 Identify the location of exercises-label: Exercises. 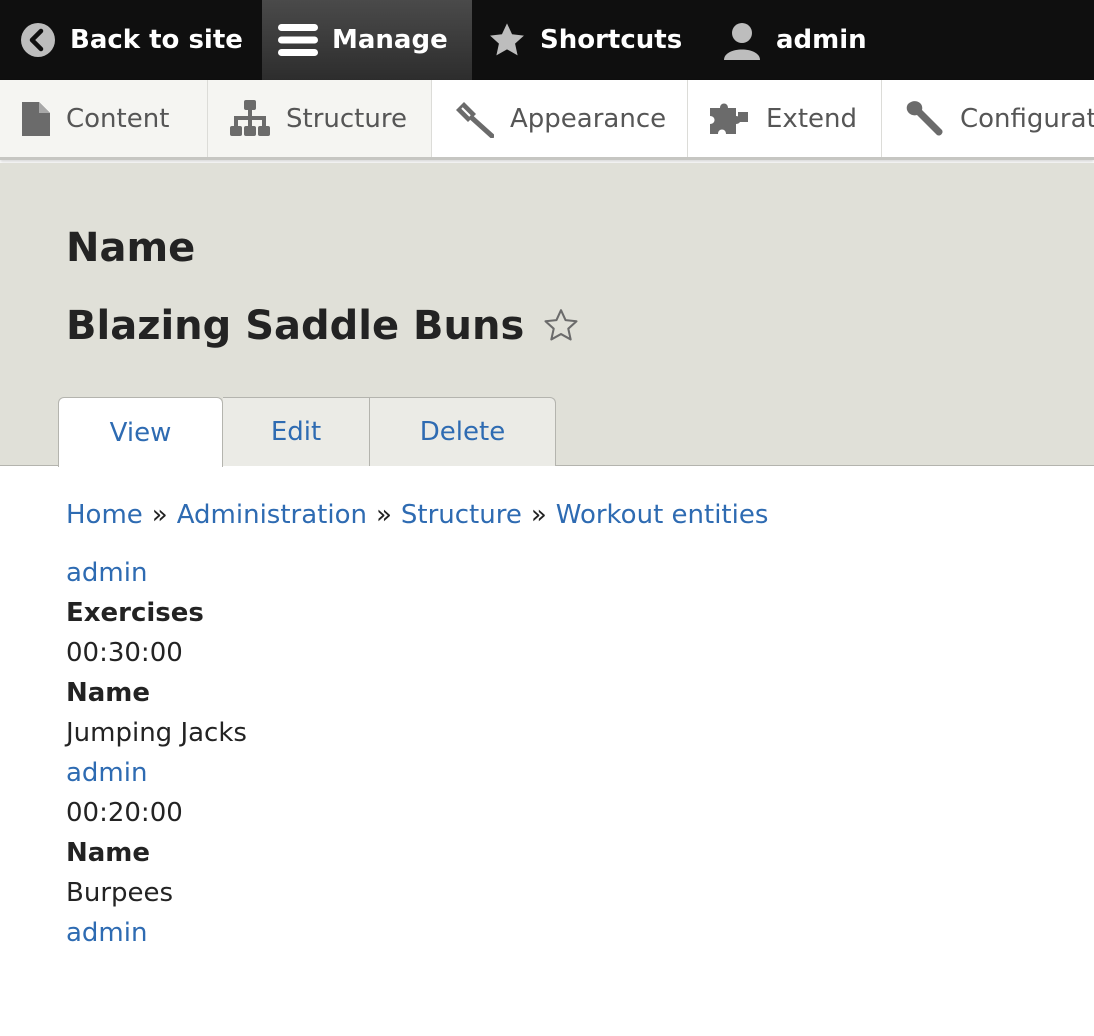
(135, 613).